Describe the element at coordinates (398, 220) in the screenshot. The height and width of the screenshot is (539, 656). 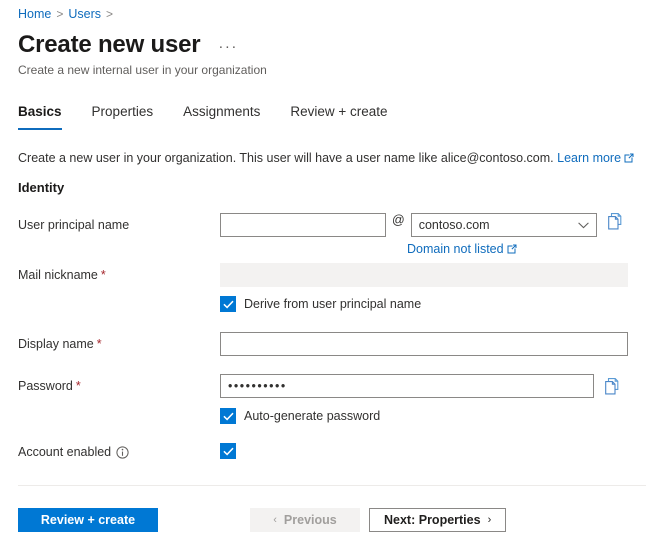
I see `at-sign-label: @` at that location.